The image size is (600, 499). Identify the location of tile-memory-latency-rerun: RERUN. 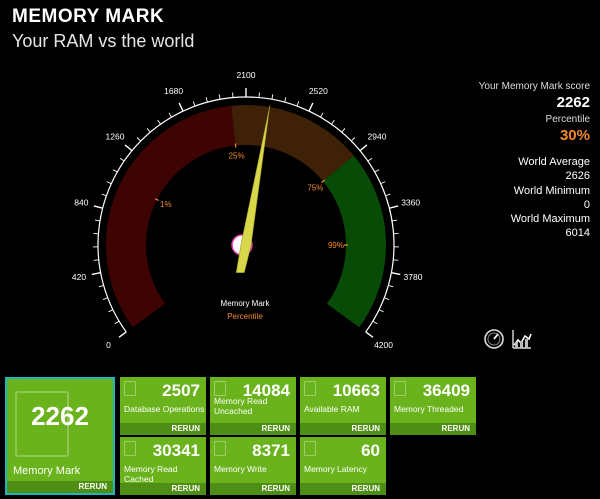
(343, 489).